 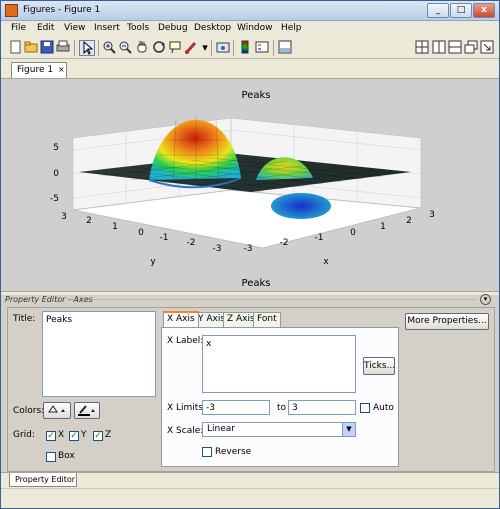 I want to click on auto-checkbox, so click(x=365, y=408).